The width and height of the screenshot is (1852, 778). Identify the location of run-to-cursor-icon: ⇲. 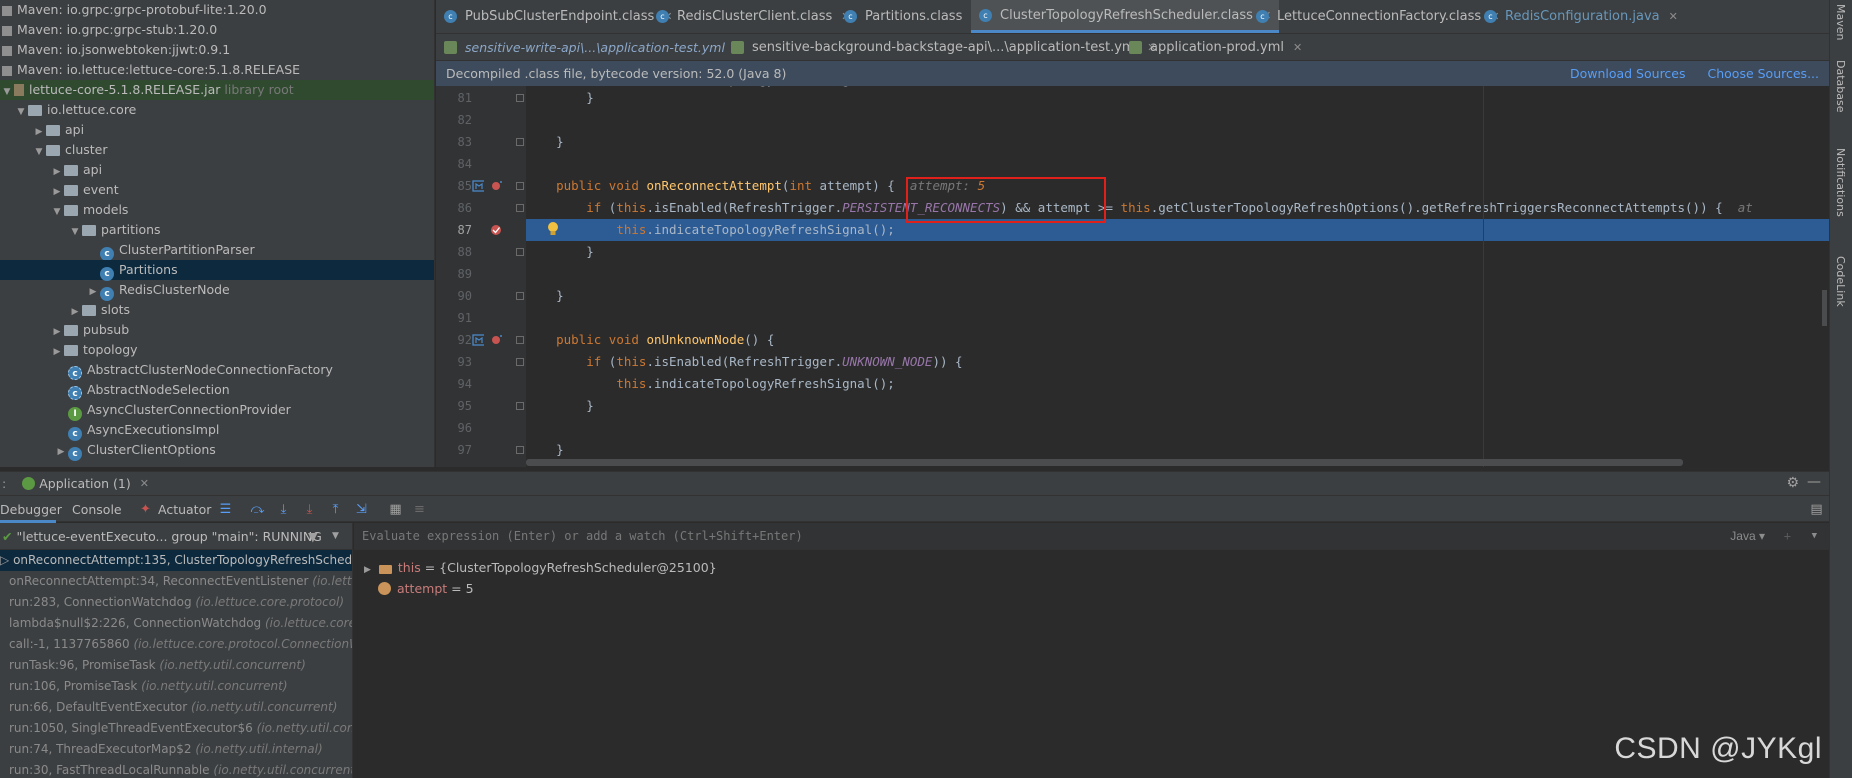
(361, 509).